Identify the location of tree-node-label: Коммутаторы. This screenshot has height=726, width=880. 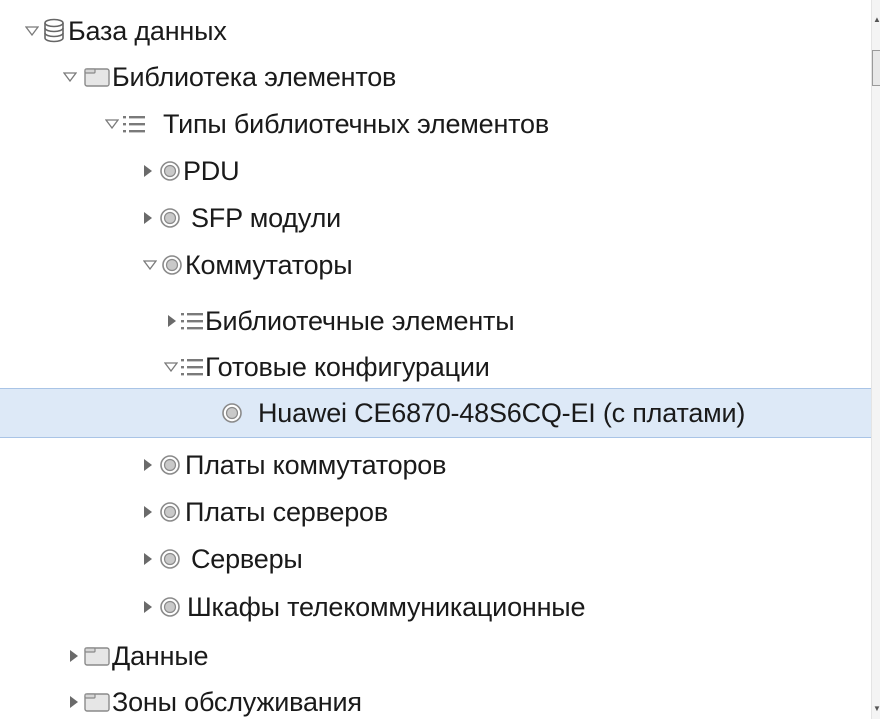
(269, 264).